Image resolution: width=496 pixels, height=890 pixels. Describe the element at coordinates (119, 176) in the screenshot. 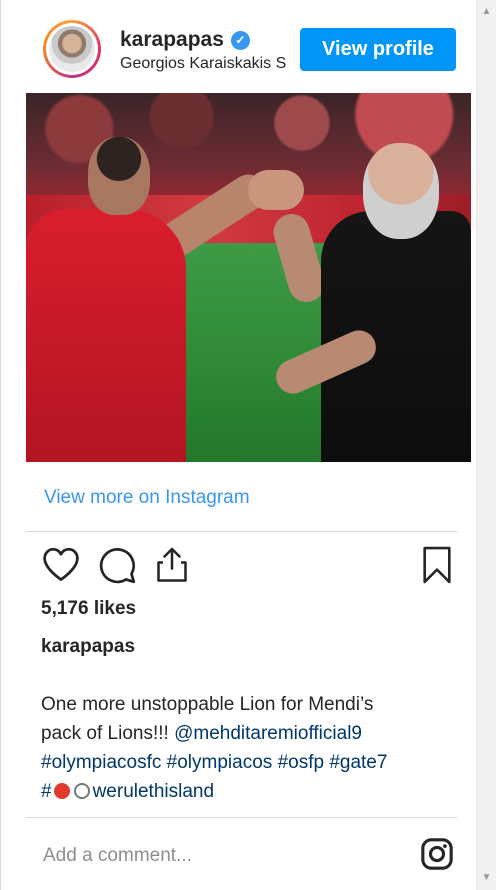

I see `player-head` at that location.